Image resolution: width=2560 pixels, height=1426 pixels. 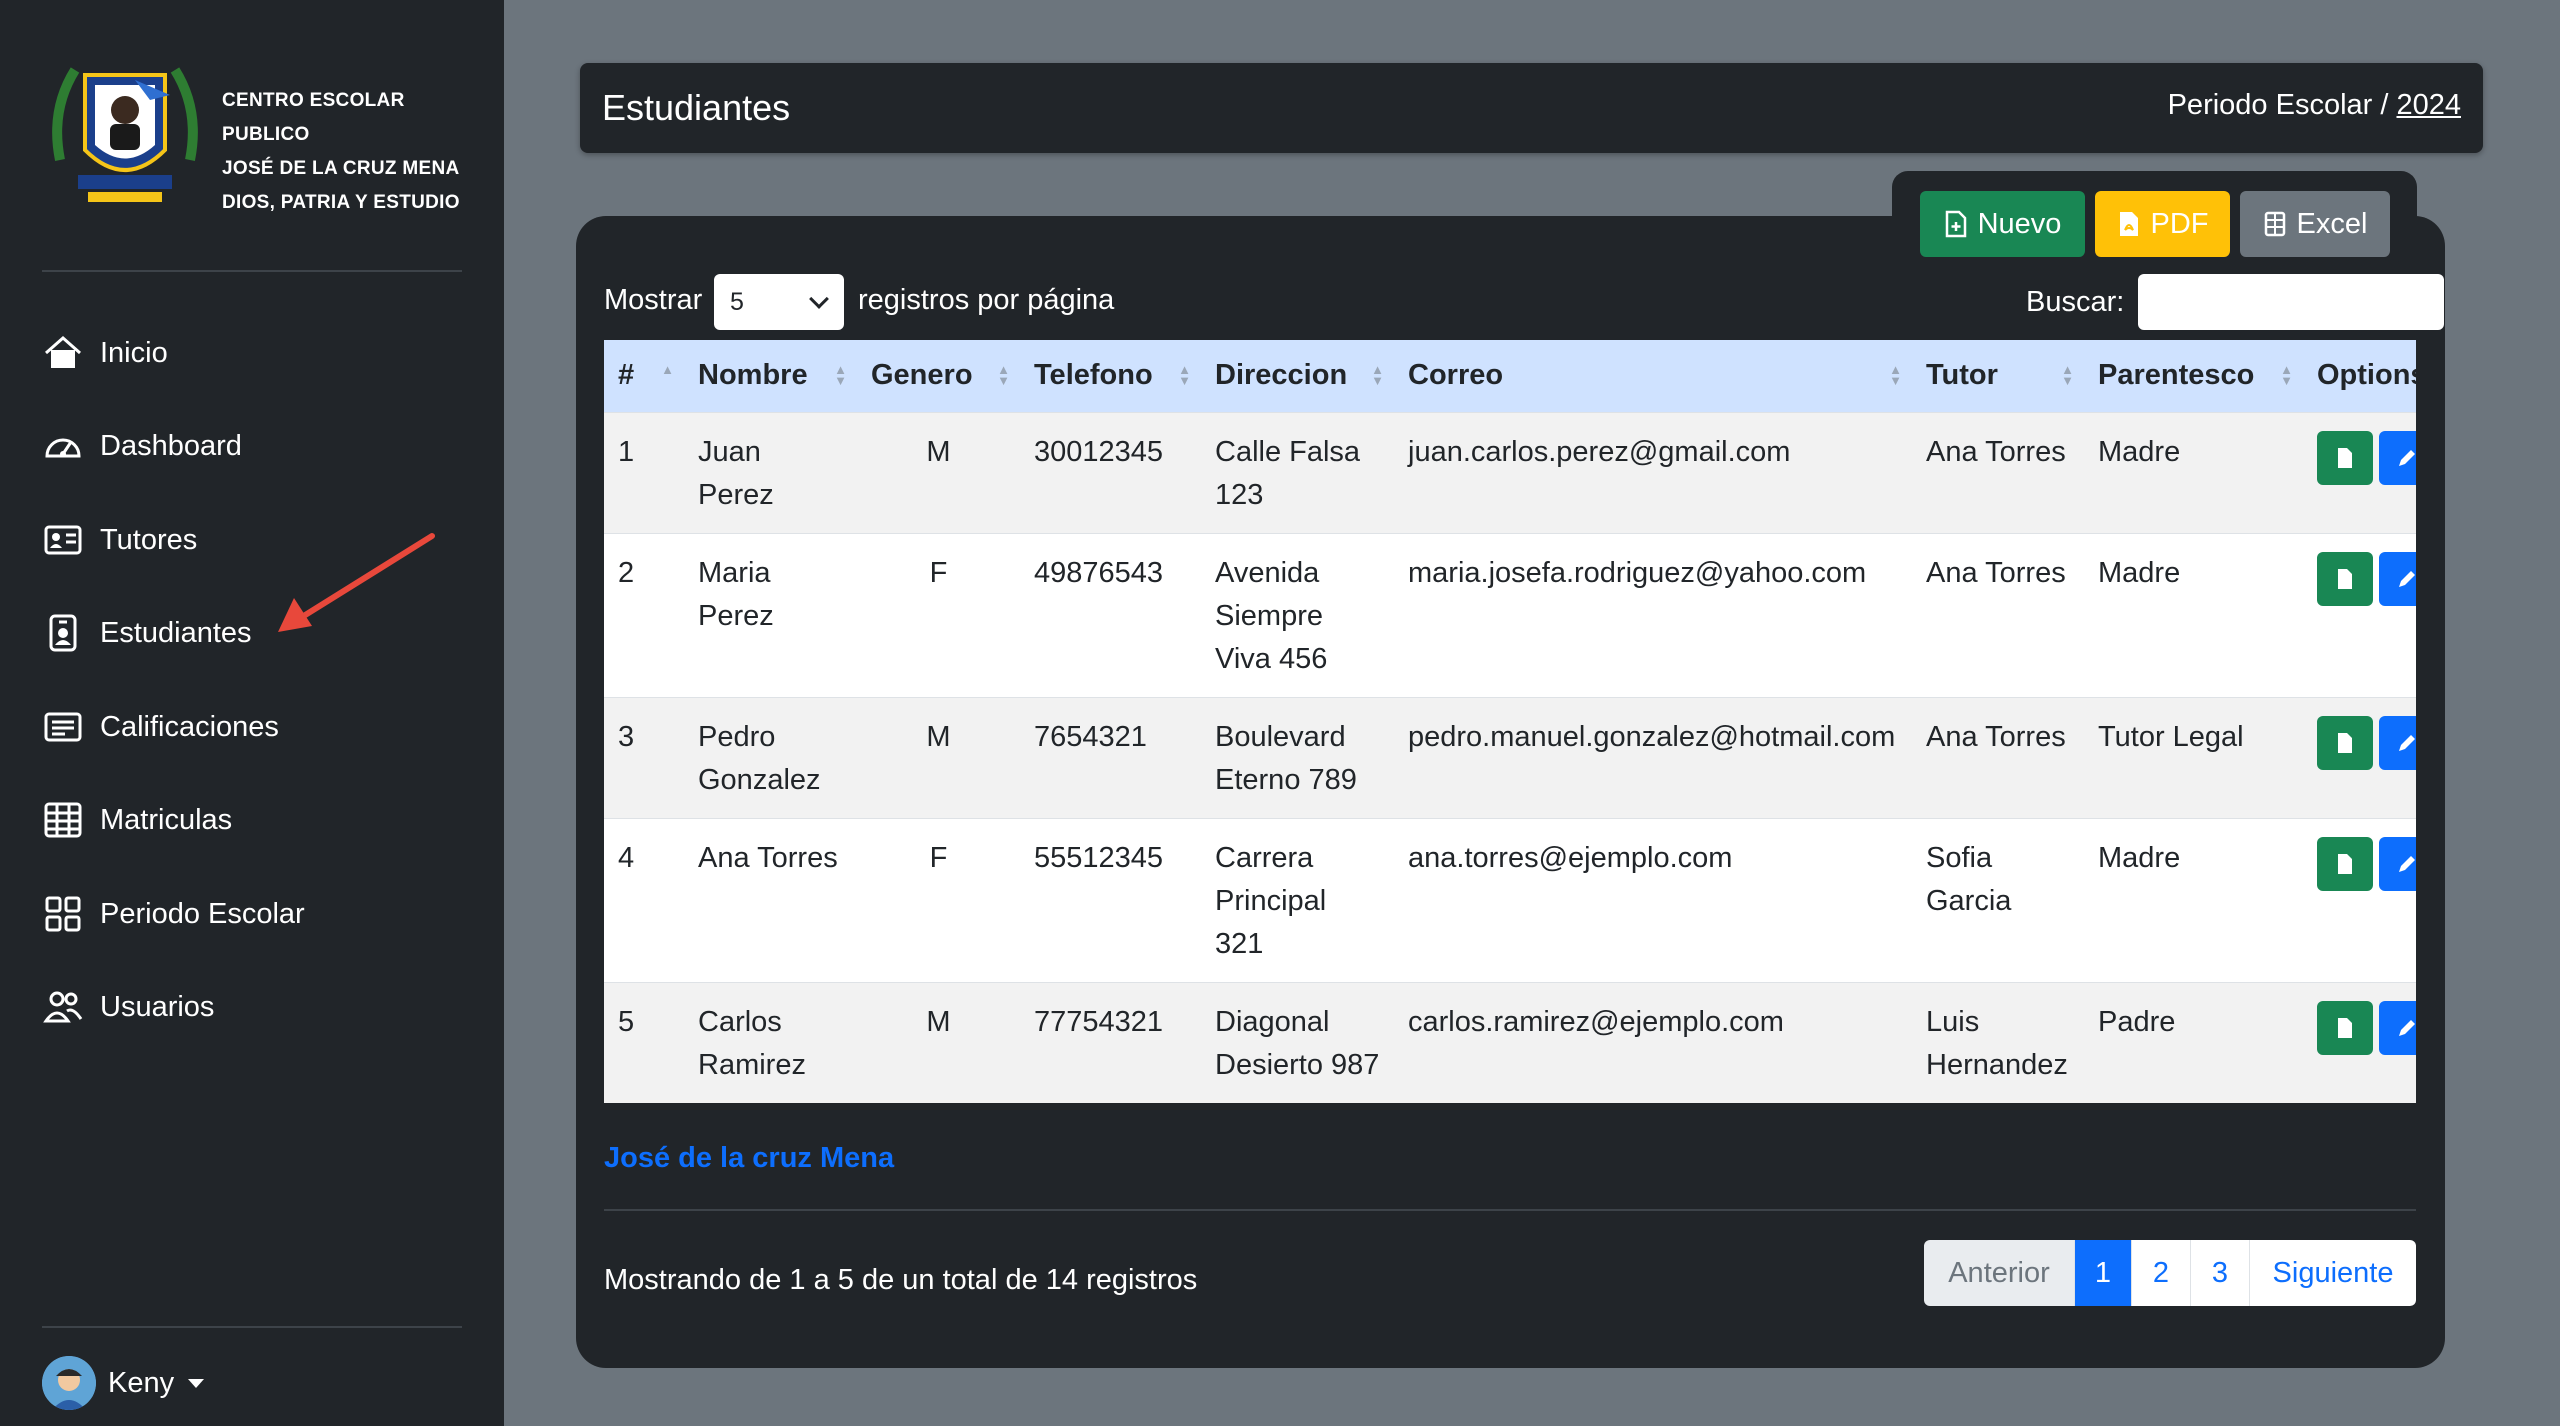 I want to click on page-size-select: 5, so click(x=779, y=302).